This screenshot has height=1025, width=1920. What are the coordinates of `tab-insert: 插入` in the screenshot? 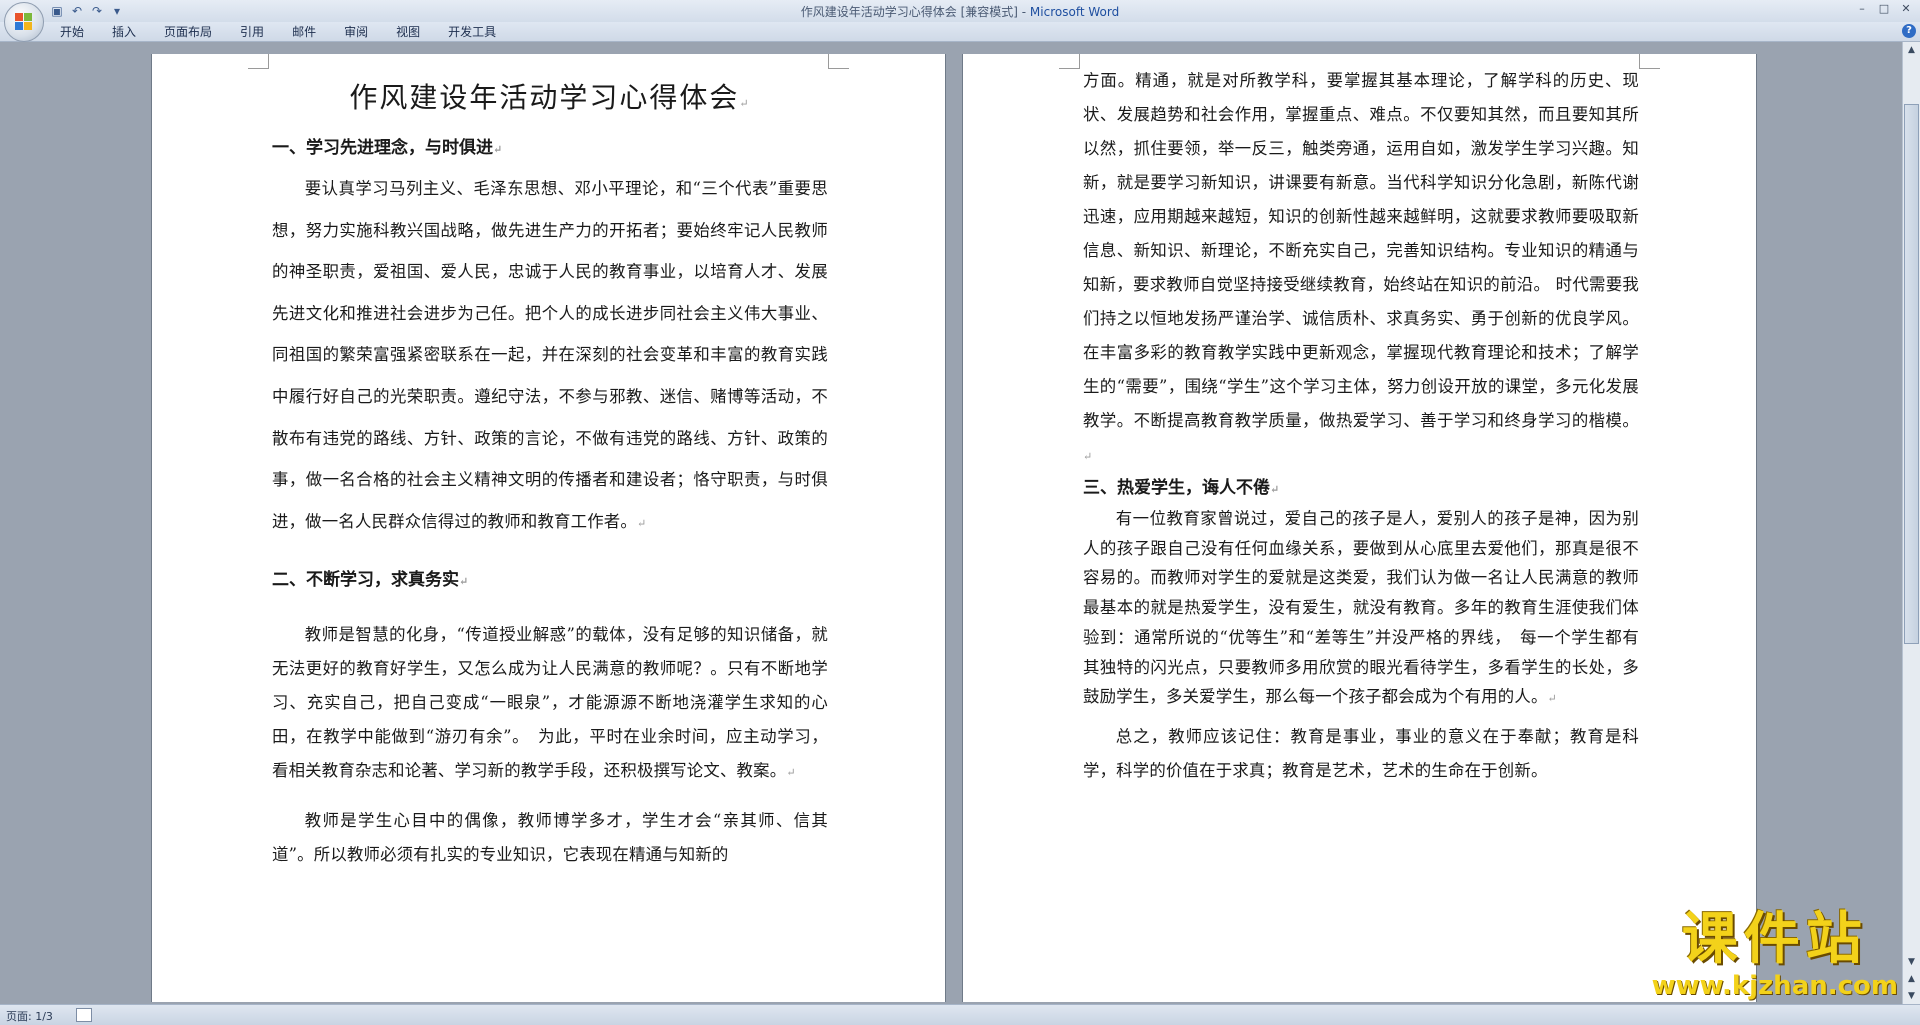 It's located at (124, 31).